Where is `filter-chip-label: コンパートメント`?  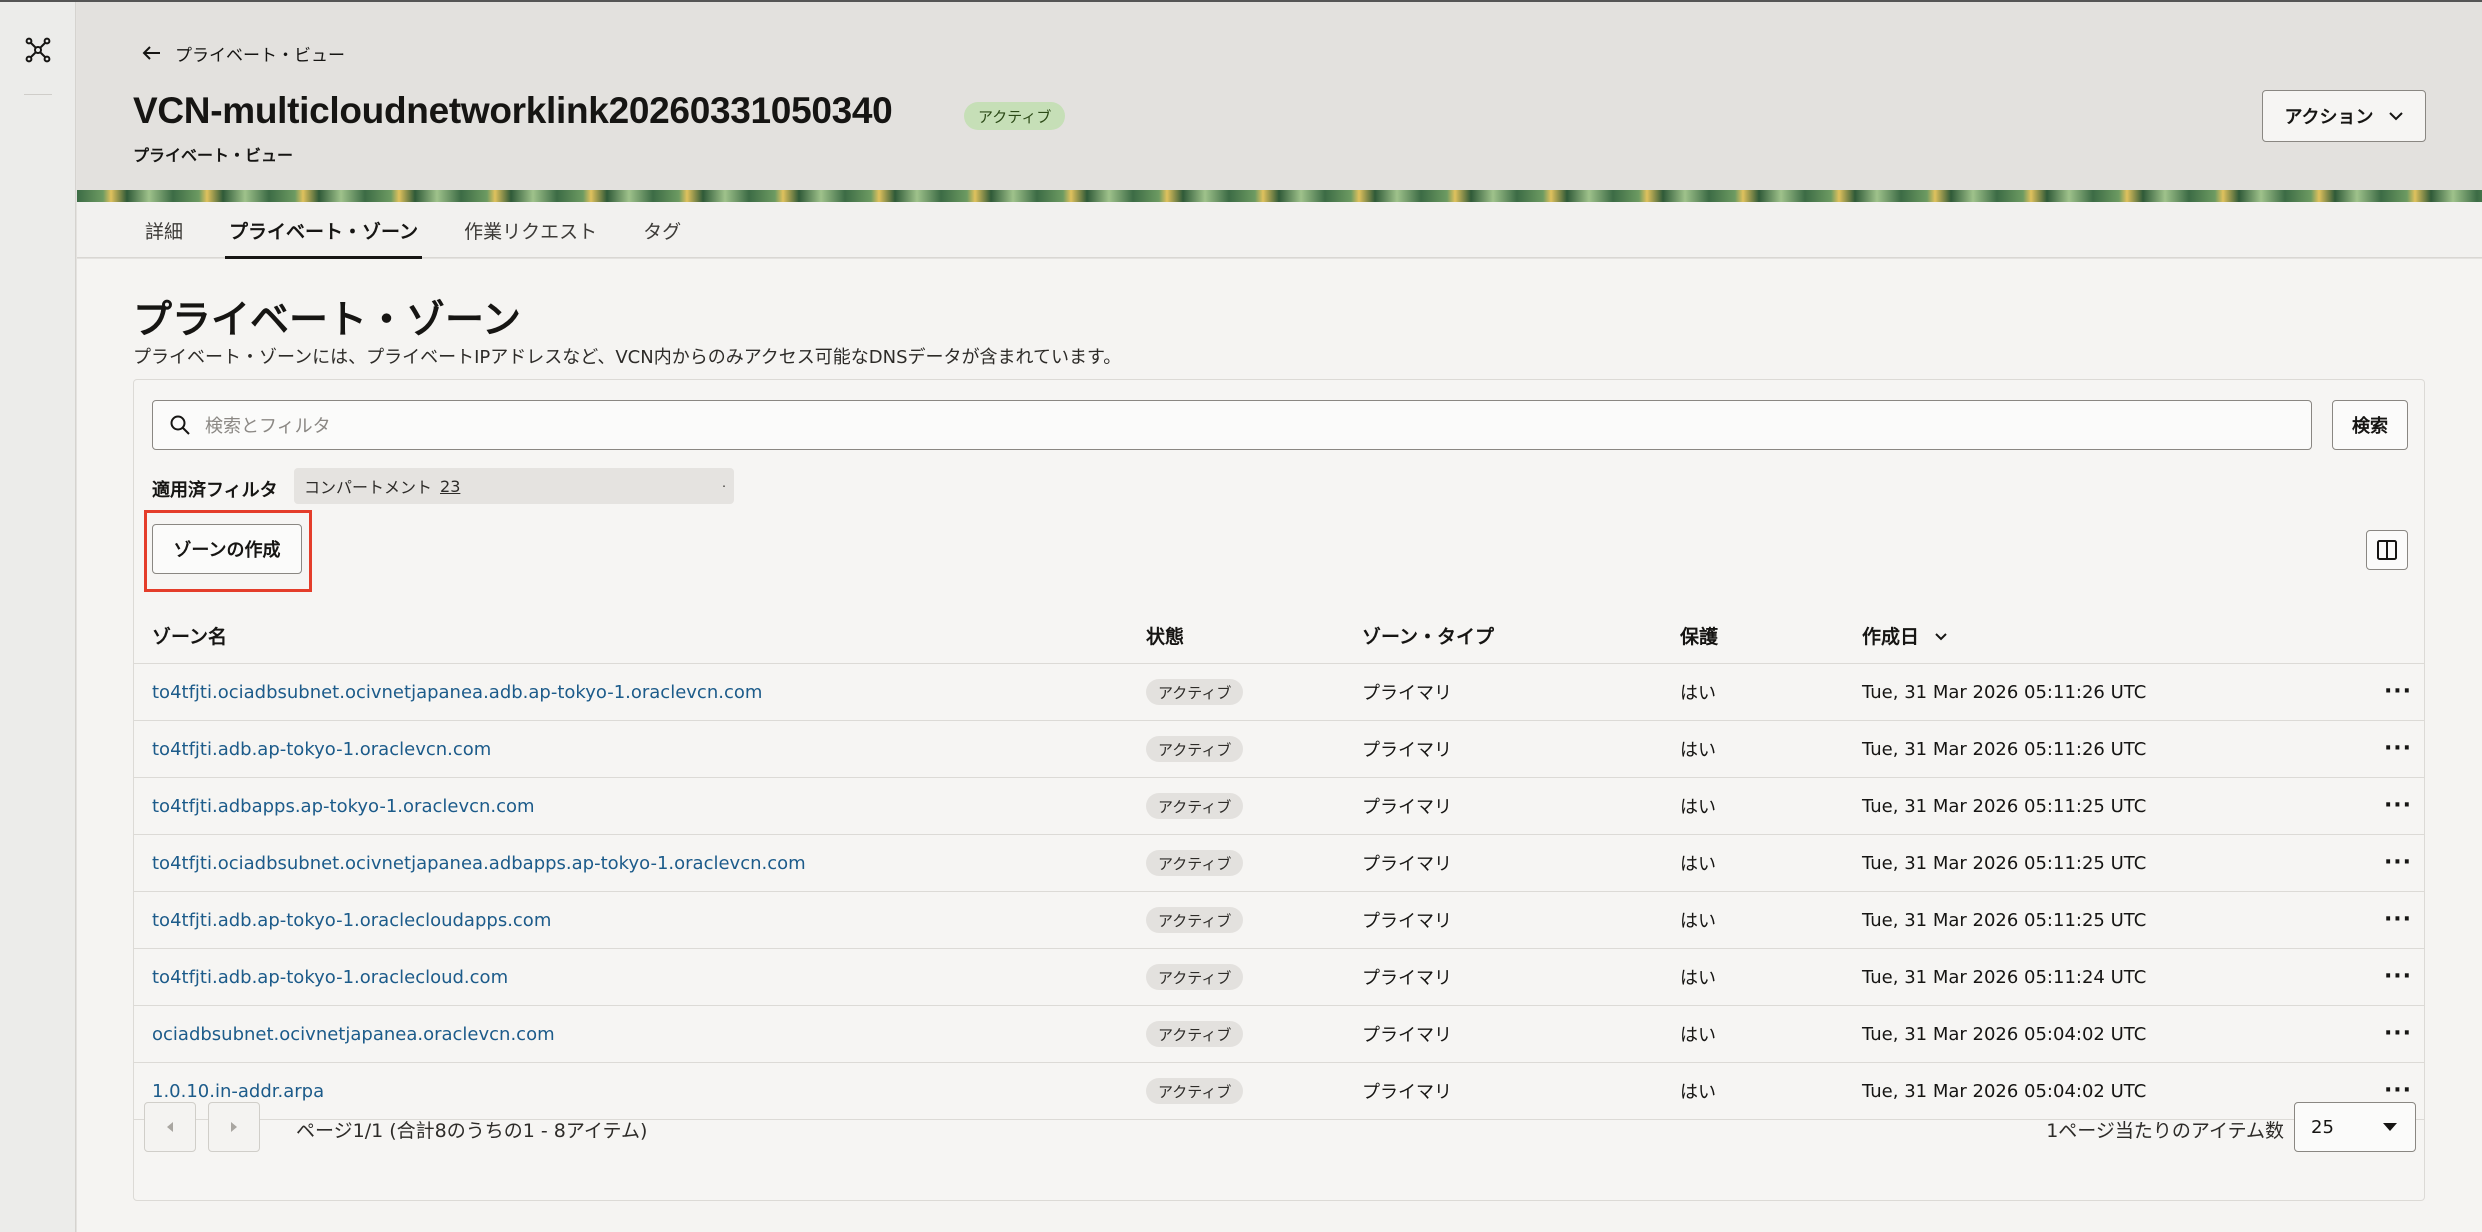
filter-chip-label: コンパートメント is located at coordinates (368, 487).